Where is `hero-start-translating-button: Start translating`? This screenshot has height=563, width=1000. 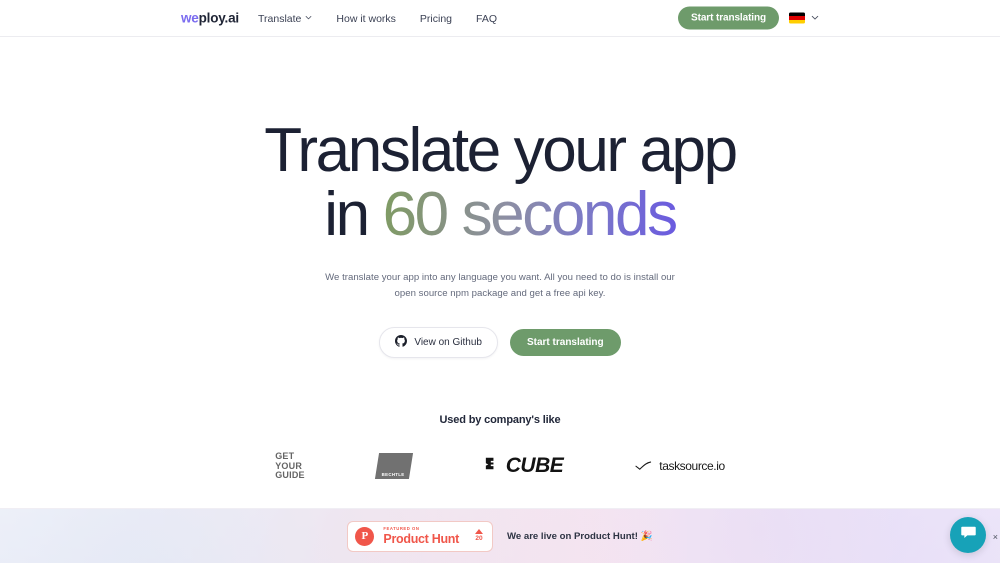
hero-start-translating-button: Start translating is located at coordinates (565, 343).